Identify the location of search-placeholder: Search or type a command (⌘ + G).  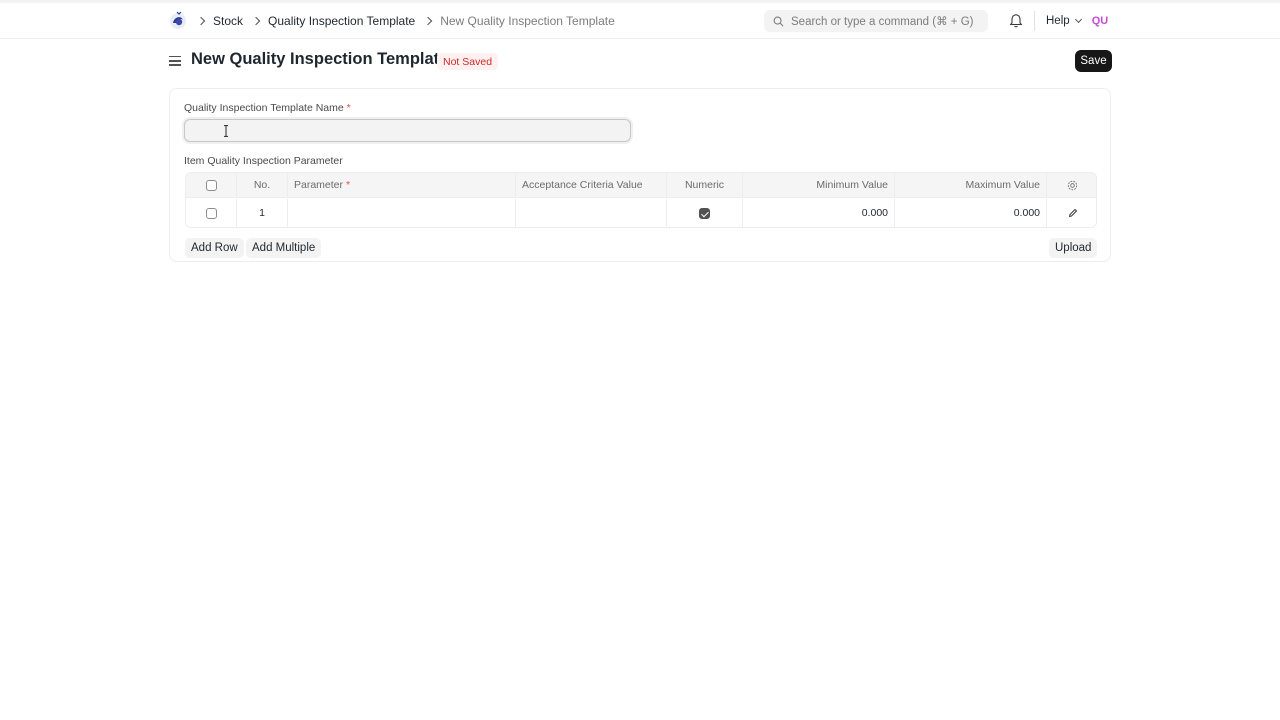
(882, 22).